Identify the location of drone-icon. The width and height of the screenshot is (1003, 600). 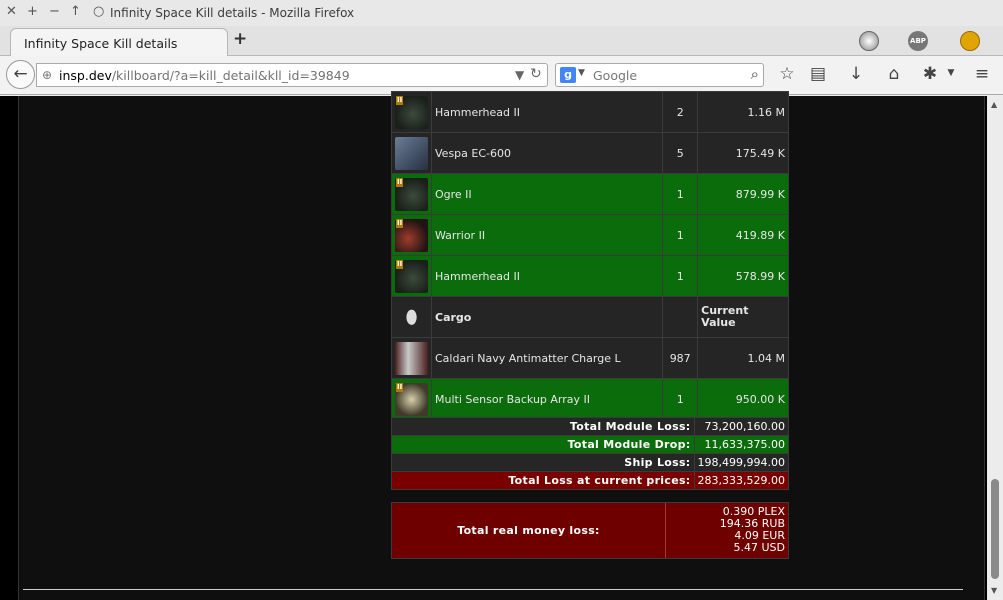
(411, 153).